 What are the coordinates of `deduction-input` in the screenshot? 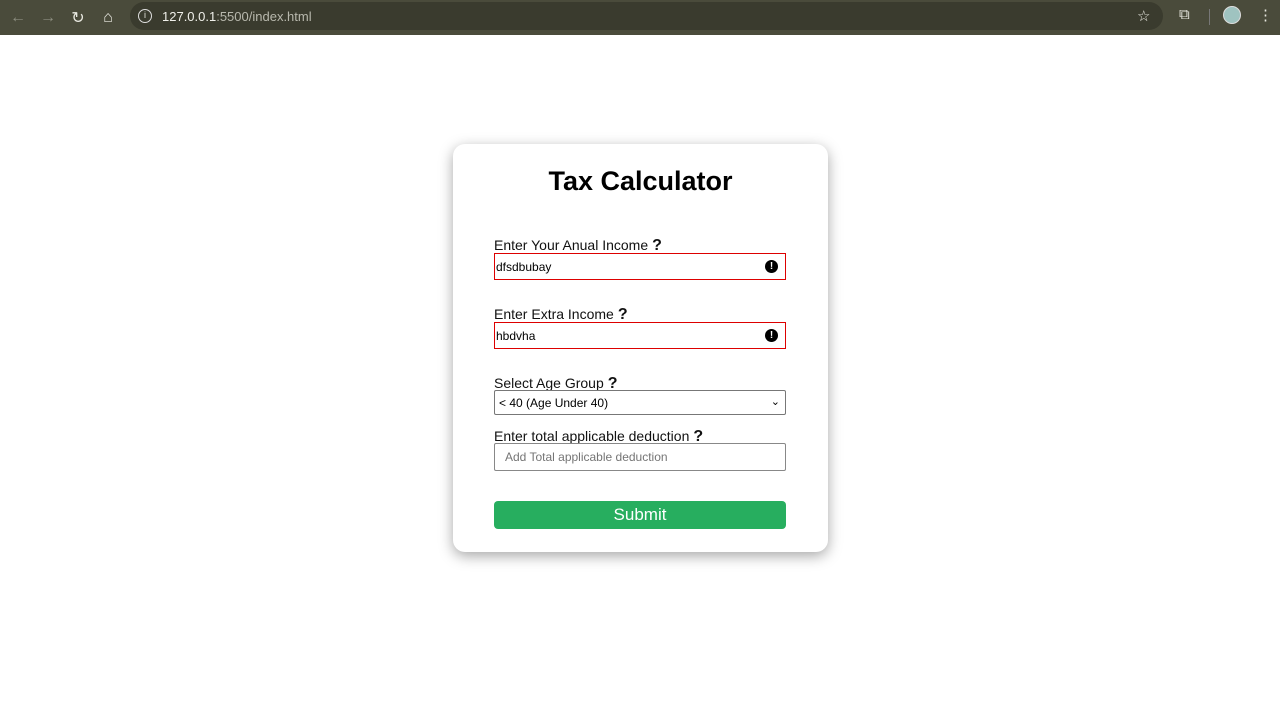 It's located at (640, 457).